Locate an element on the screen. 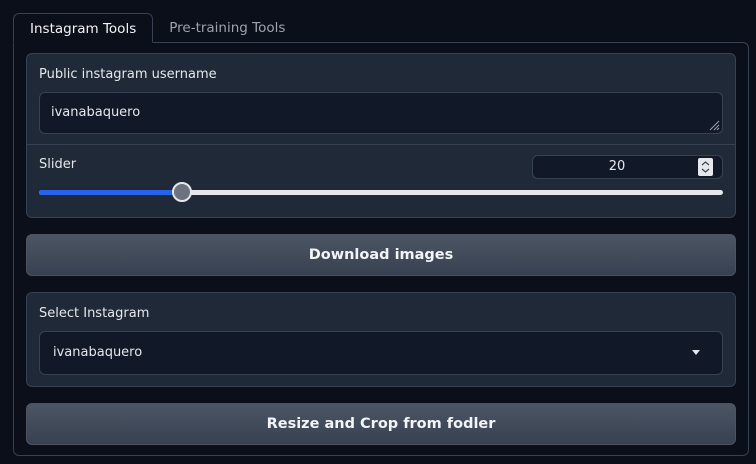  tab-bar: Instagram Tools Pre-training Tools is located at coordinates (157, 28).